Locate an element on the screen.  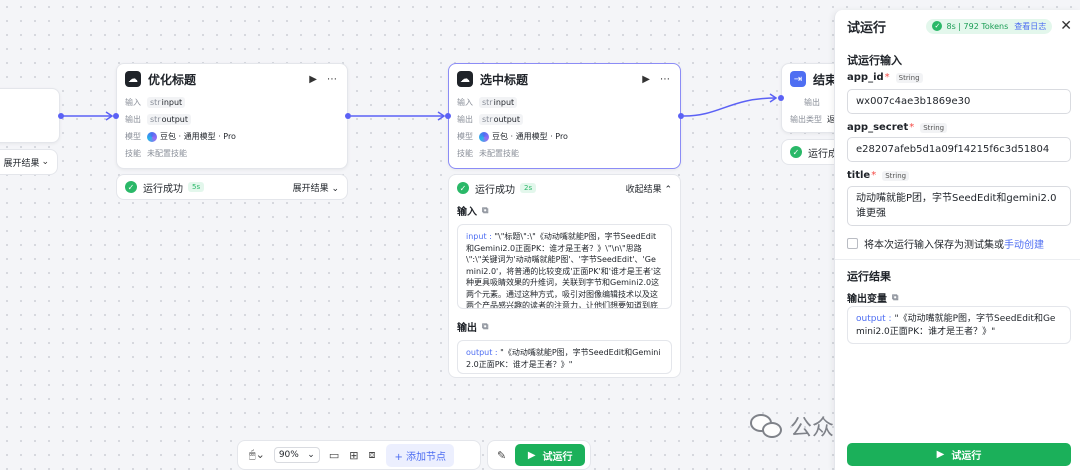
node-optimize-status: ✓ 运行成功 5s 展开结果 ⌄ is located at coordinates (232, 187).